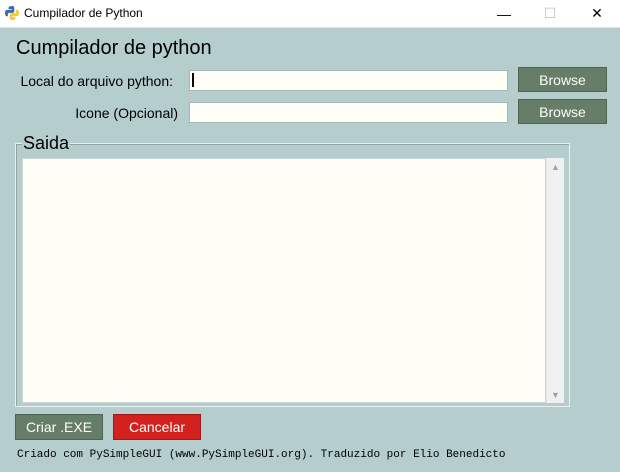 The height and width of the screenshot is (472, 620). I want to click on icon-path-label: Icone (Opcional), so click(126, 113).